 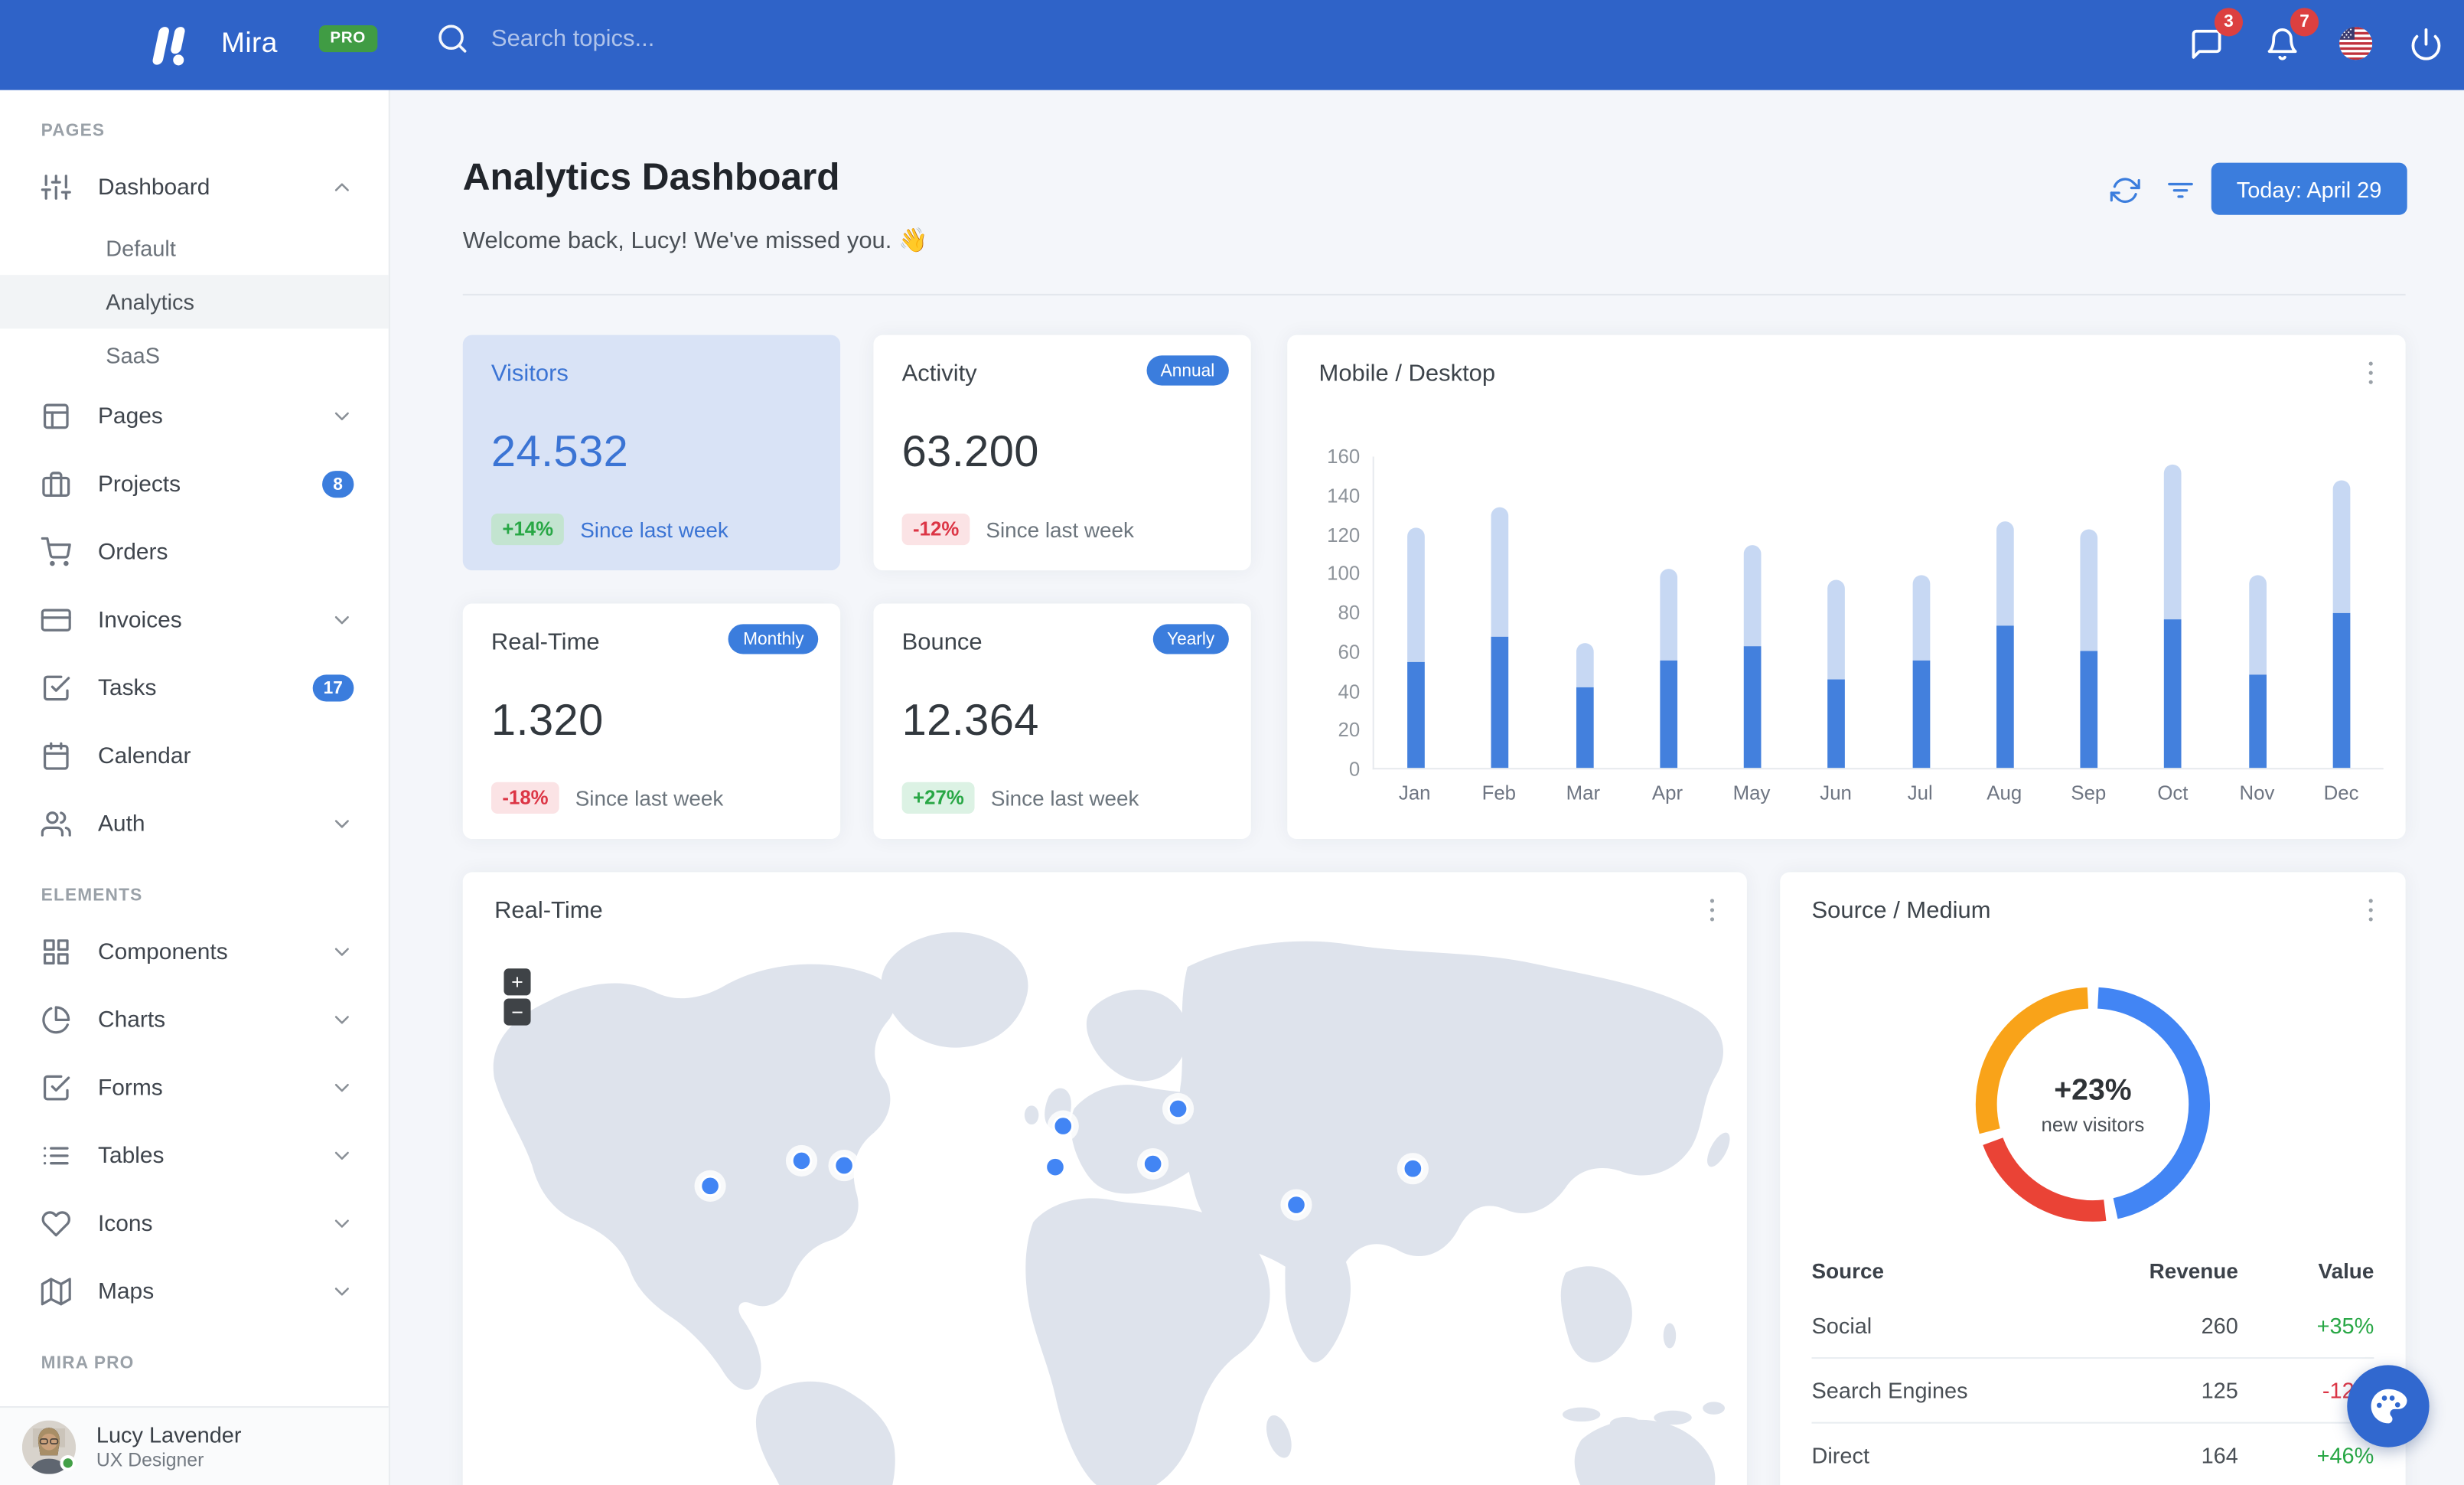 I want to click on sidebar-item-orders: Orders, so click(x=194, y=552).